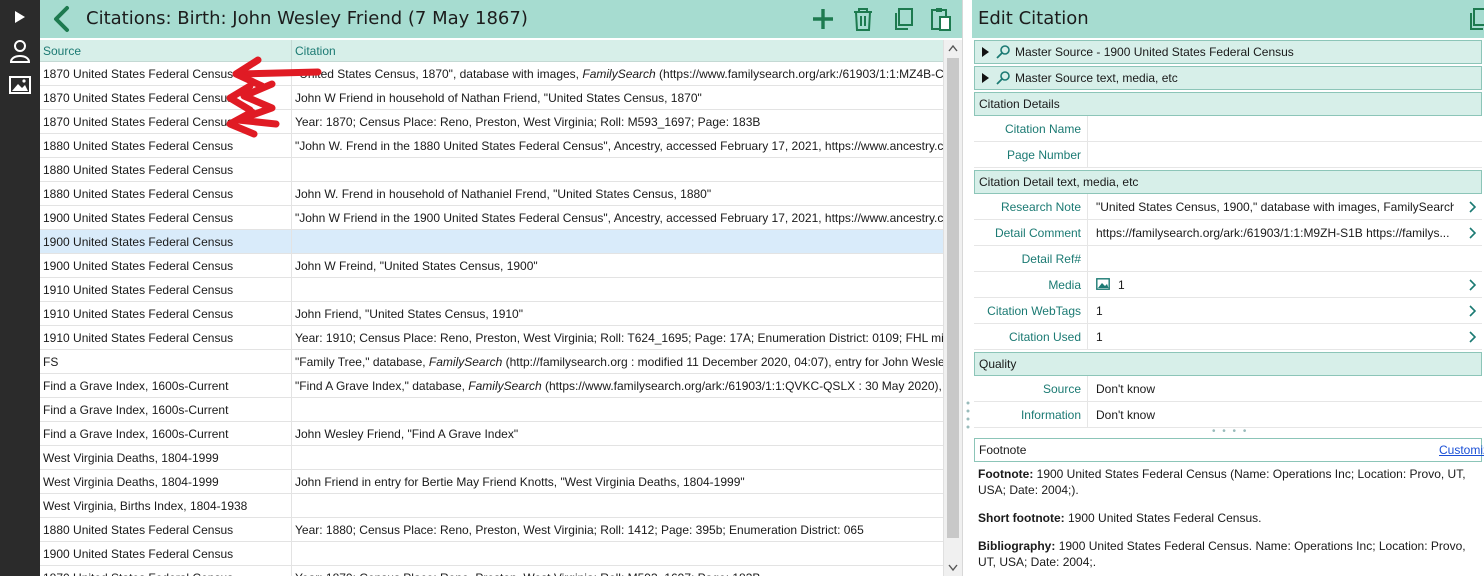 This screenshot has width=1484, height=576. What do you see at coordinates (166, 51) in the screenshot?
I see `column-header-source: Source` at bounding box center [166, 51].